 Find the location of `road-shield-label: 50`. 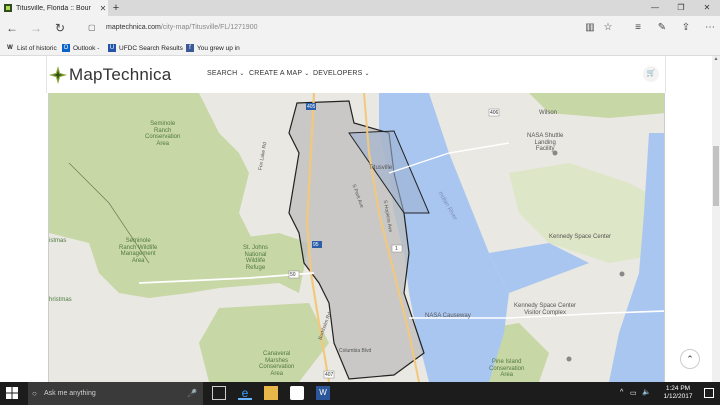

road-shield-label: 50 is located at coordinates (293, 275).